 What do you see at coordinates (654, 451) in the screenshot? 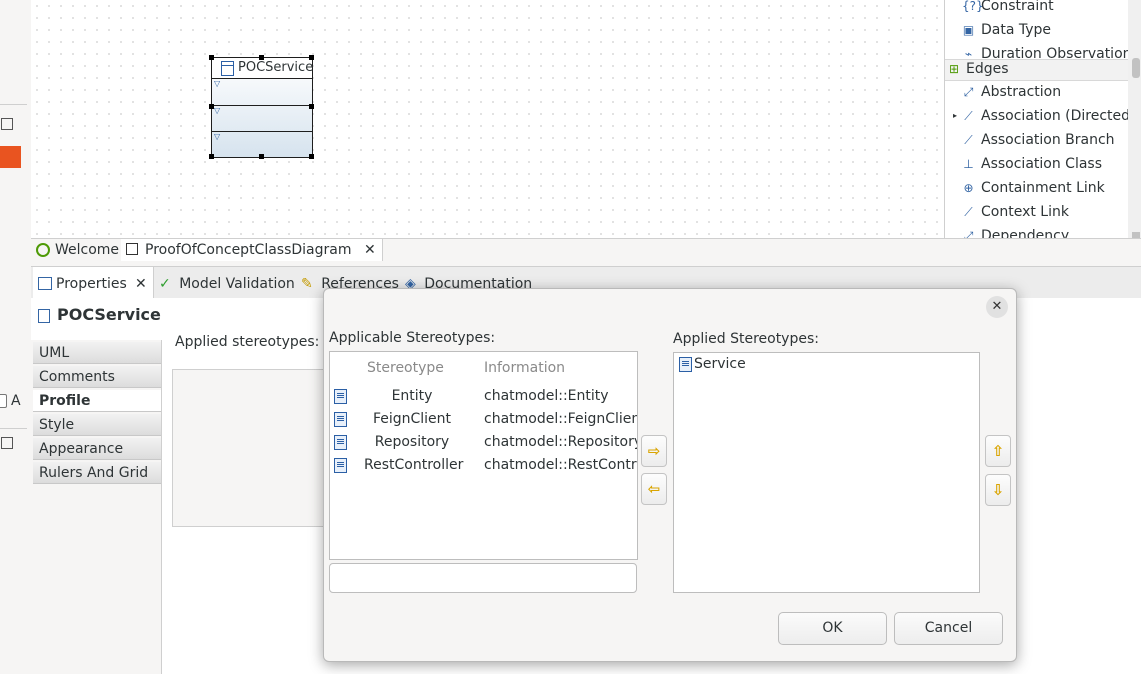
I see `add-stereotype-button: ⇨` at bounding box center [654, 451].